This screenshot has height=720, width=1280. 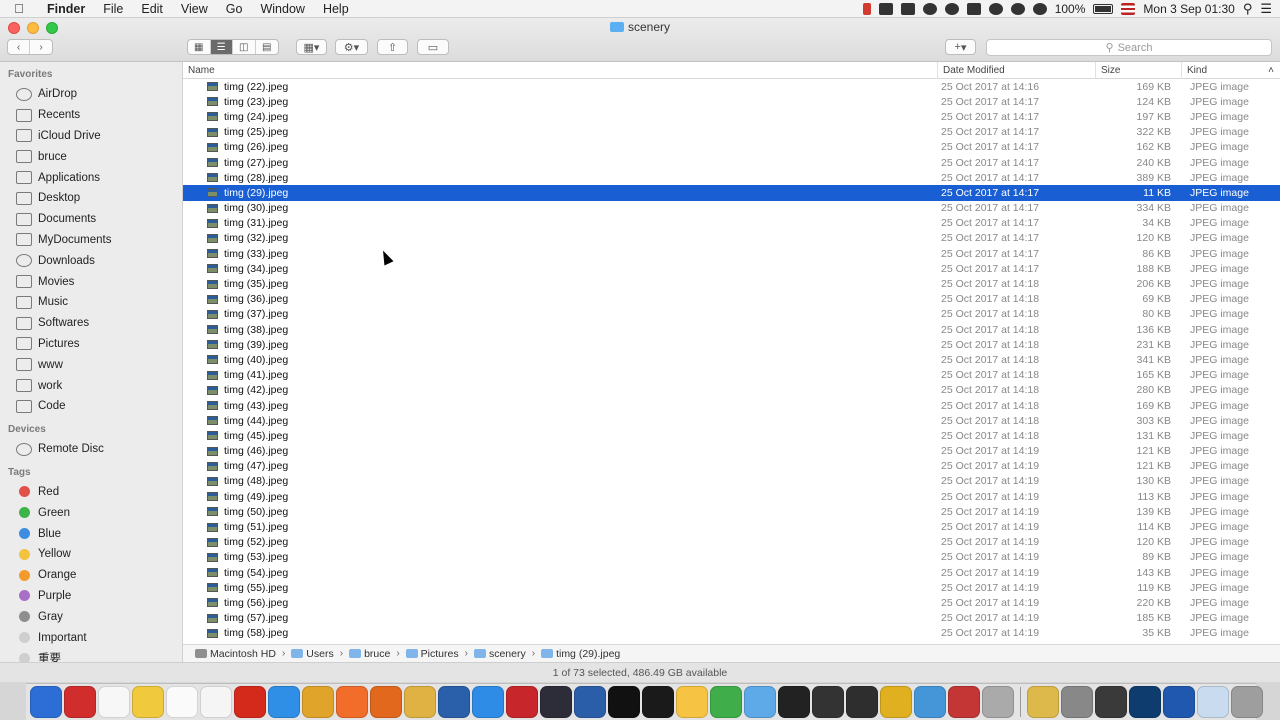 What do you see at coordinates (432, 654) in the screenshot?
I see `path-crumb-pictures: Pictures` at bounding box center [432, 654].